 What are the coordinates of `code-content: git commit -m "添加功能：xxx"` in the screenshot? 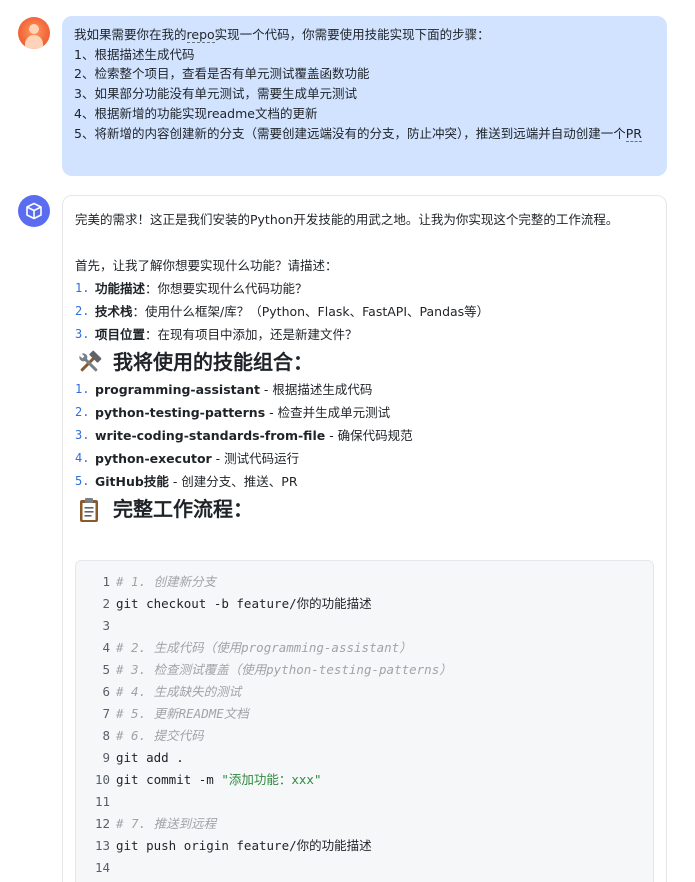 It's located at (219, 780).